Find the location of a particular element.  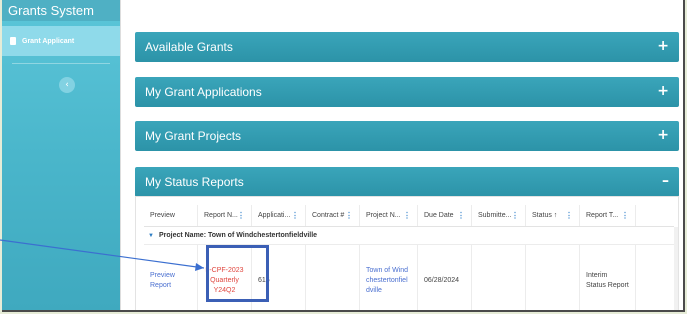

document-icon is located at coordinates (13, 41).